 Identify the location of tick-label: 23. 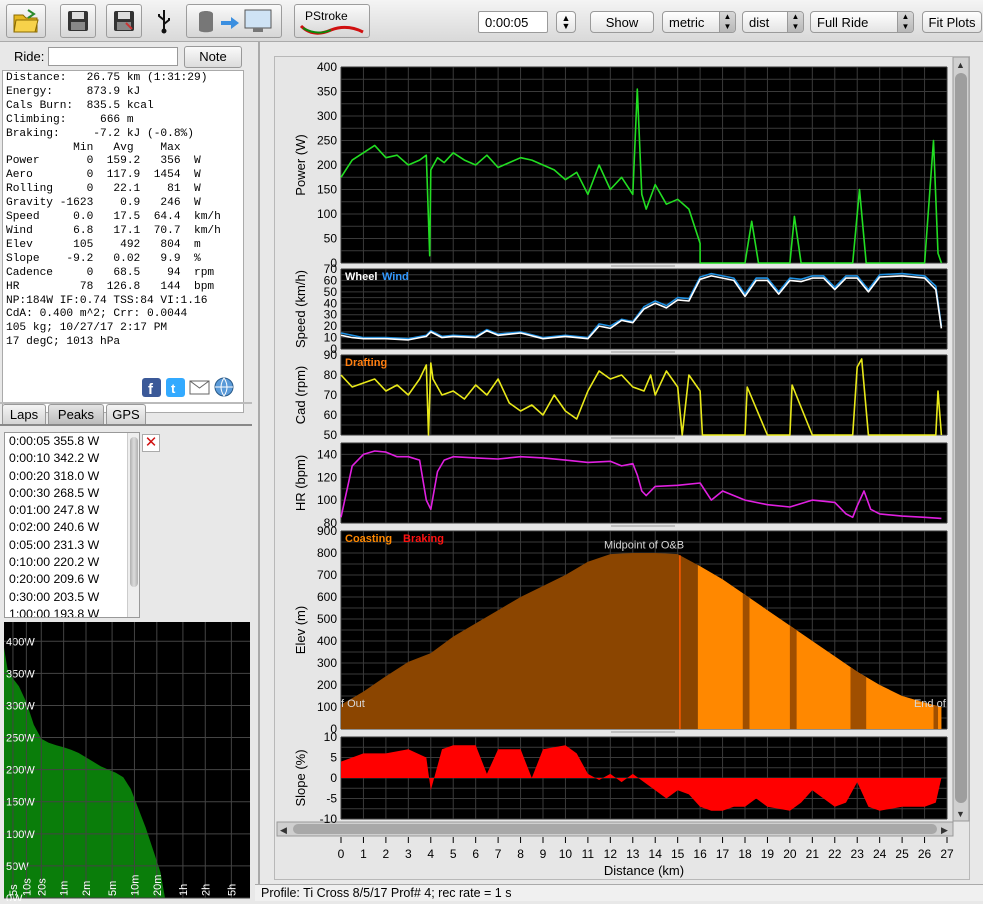
(858, 854).